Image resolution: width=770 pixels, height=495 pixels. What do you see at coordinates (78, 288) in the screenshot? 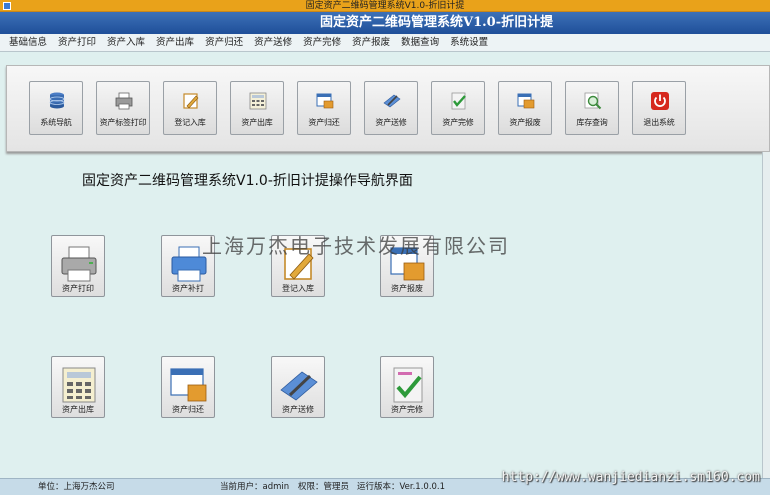
I see `nav-asset-print-label: 资产打印` at bounding box center [78, 288].